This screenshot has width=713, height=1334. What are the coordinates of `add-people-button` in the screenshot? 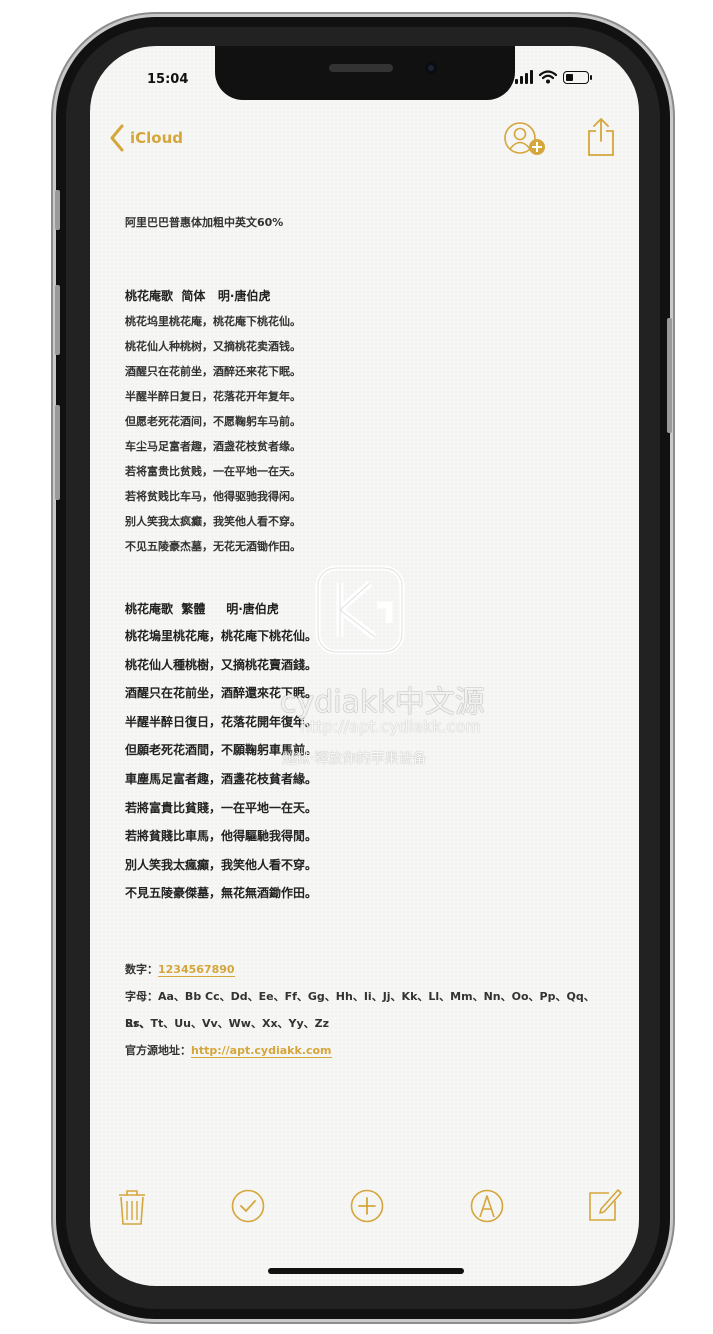 It's located at (526, 141).